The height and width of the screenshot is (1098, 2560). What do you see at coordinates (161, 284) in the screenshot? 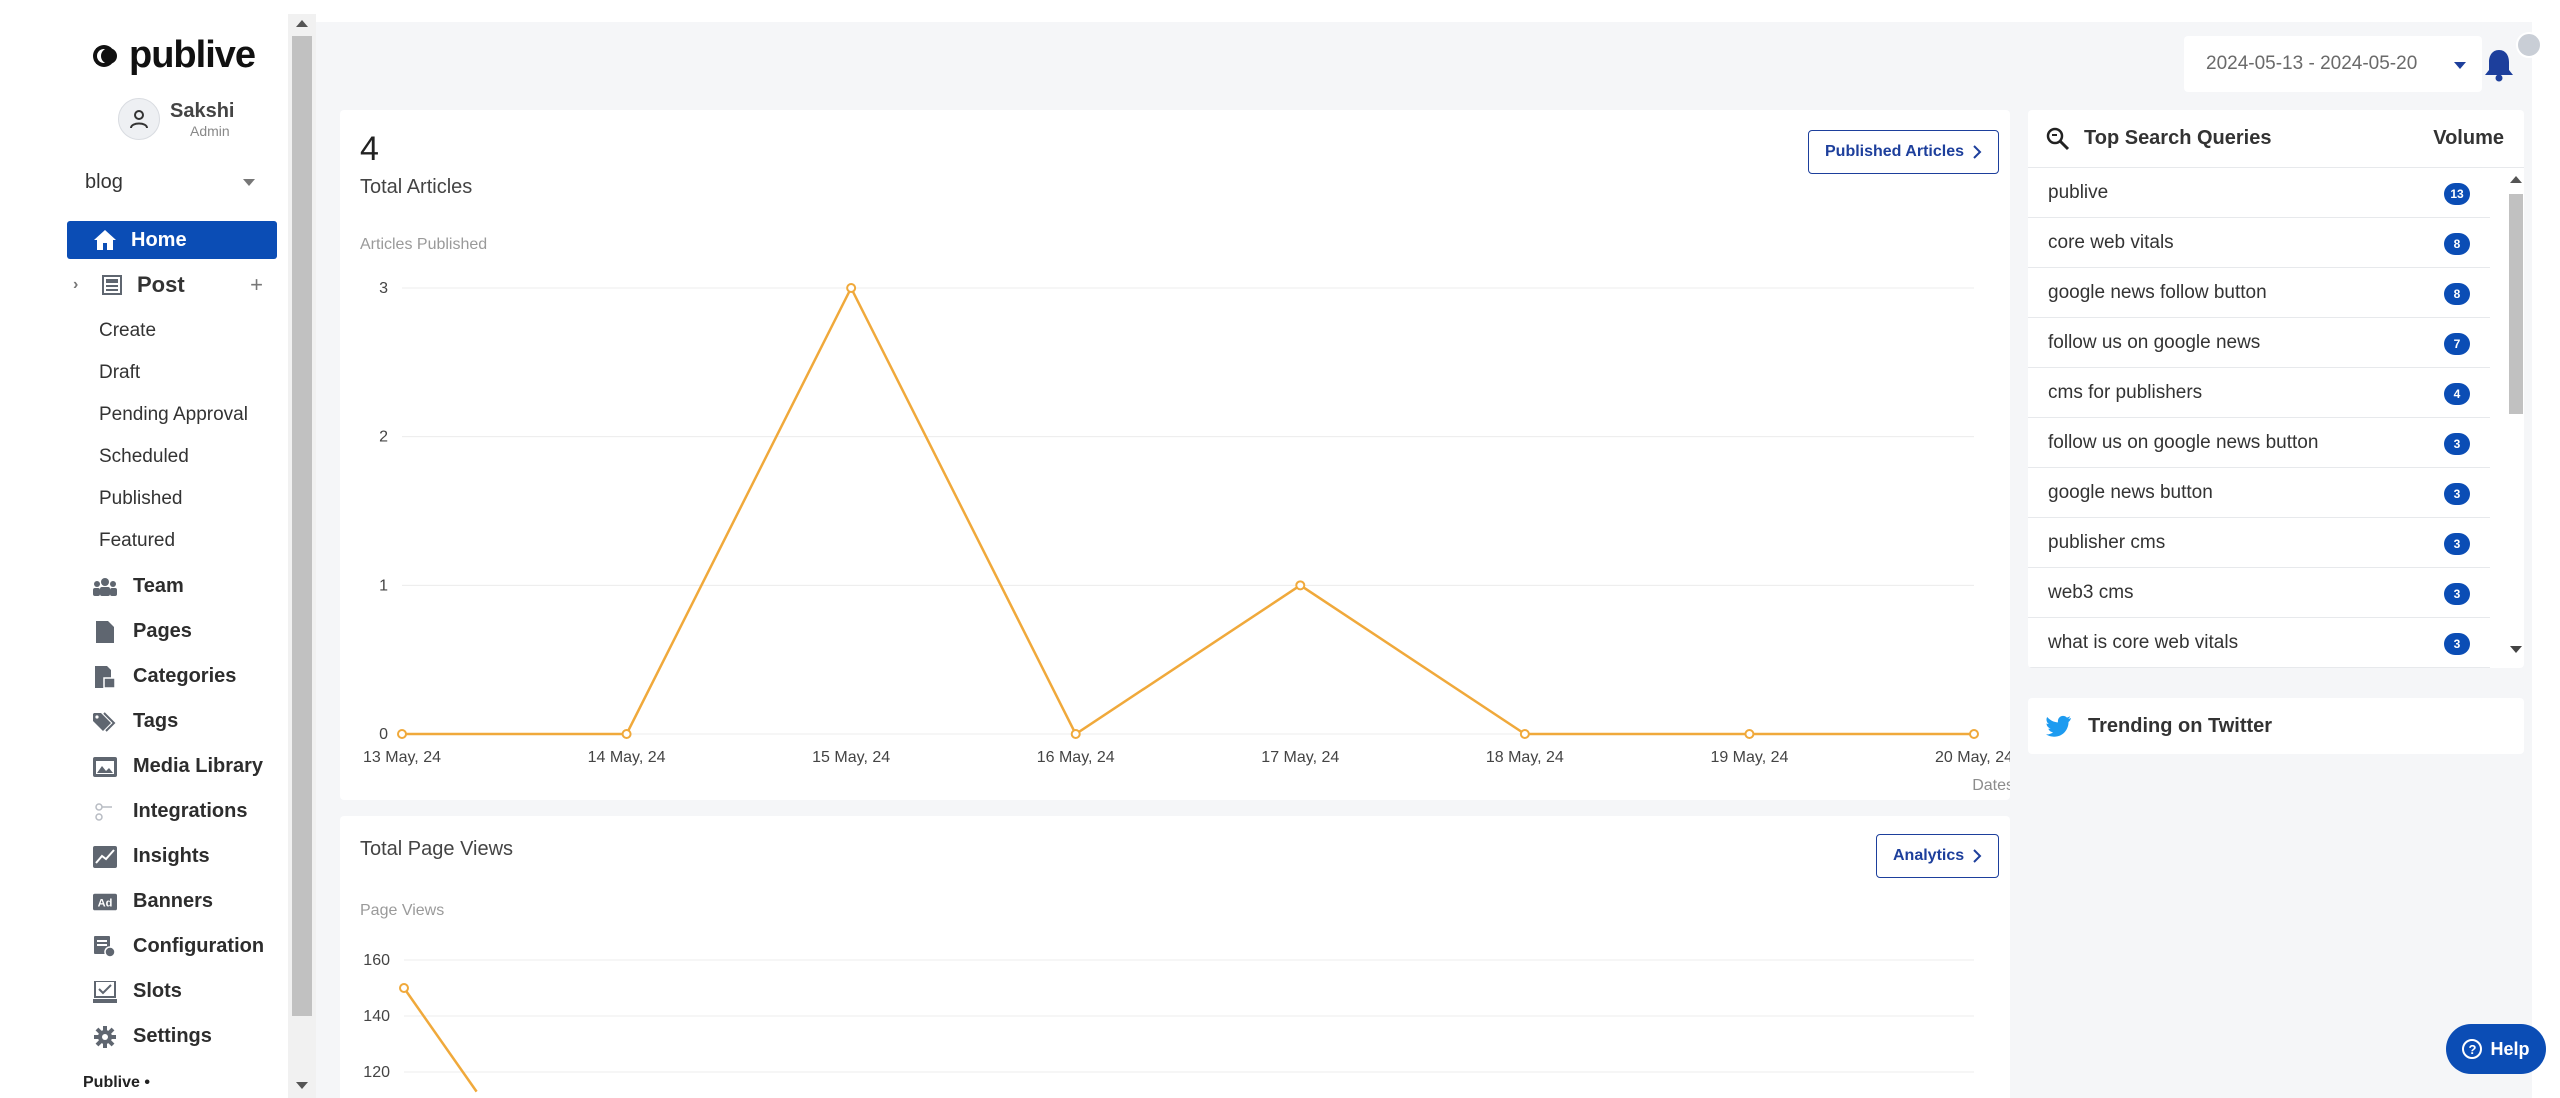
I see `sidebar-item-label: Post` at bounding box center [161, 284].